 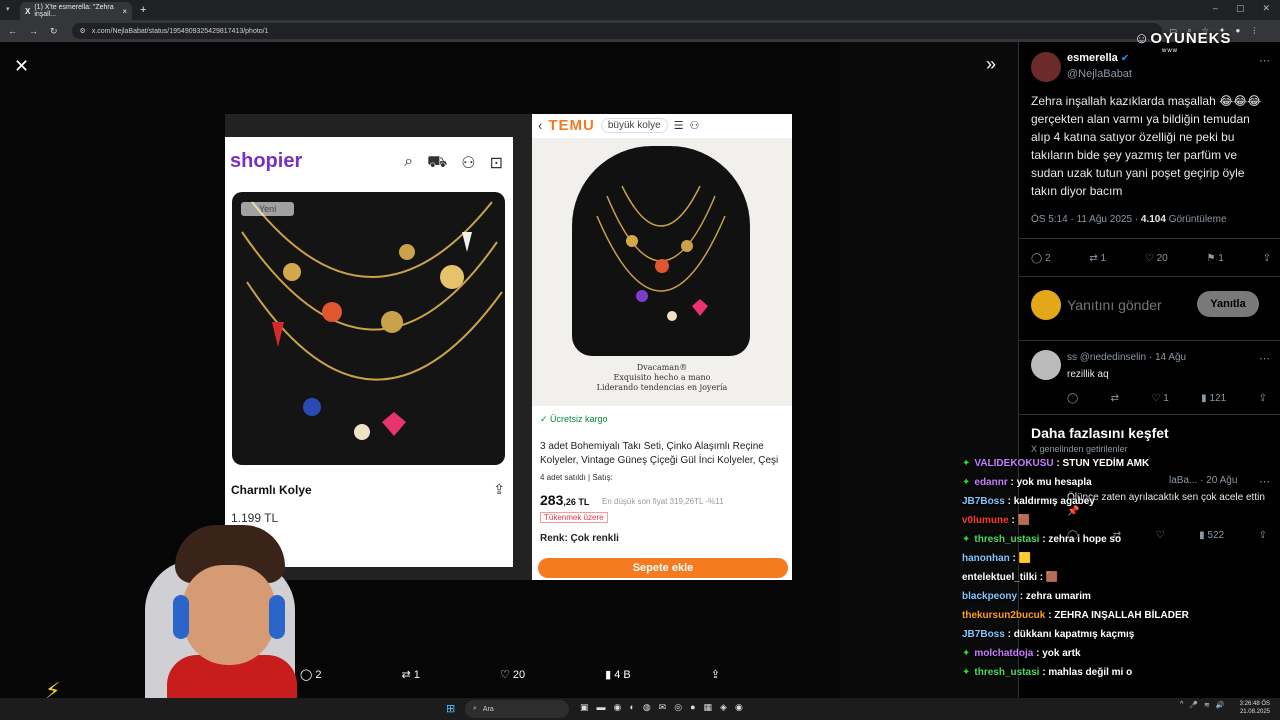 What do you see at coordinates (1047, 672) in the screenshot?
I see `chat-message: ✦ thresh_ustasi : mahlas değil mi o` at bounding box center [1047, 672].